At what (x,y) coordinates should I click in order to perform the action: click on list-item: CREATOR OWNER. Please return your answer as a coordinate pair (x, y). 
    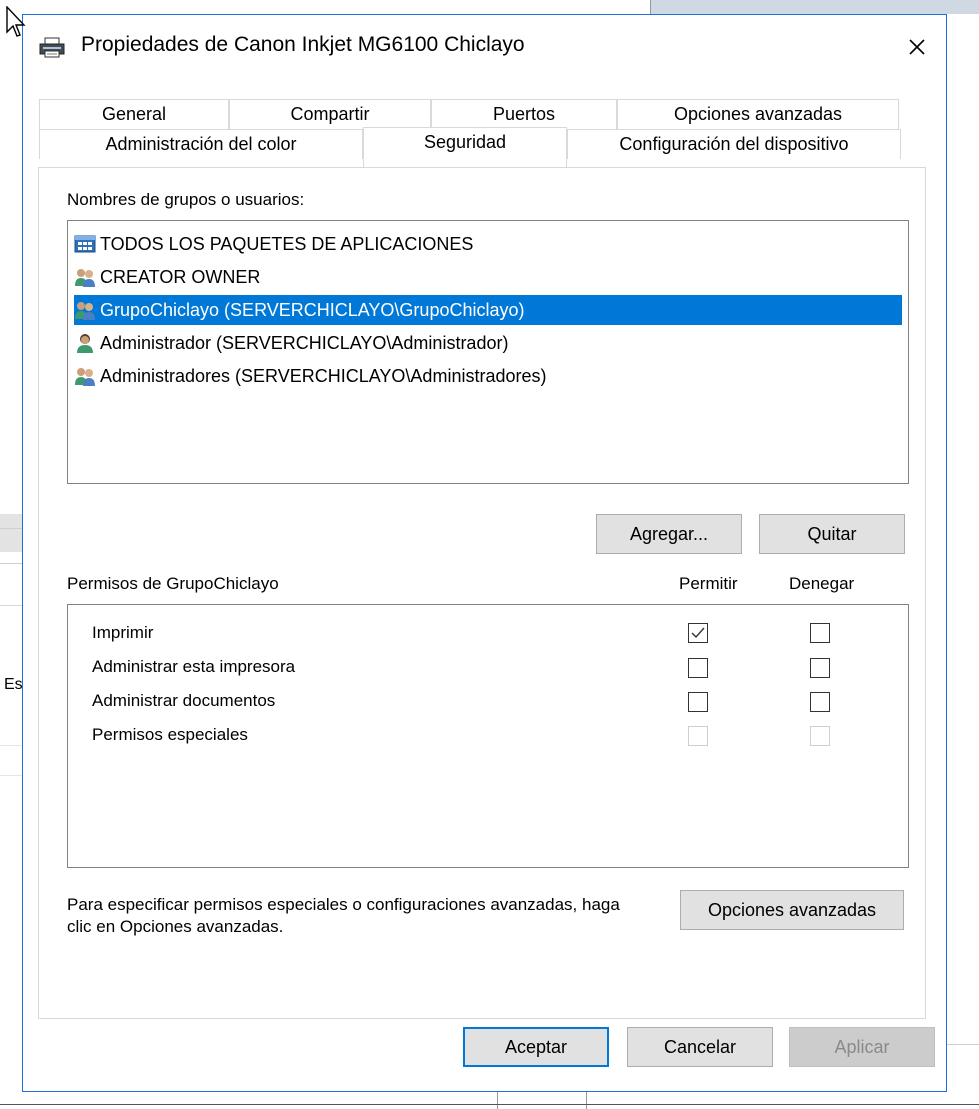
    Looking at the image, I should click on (167, 277).